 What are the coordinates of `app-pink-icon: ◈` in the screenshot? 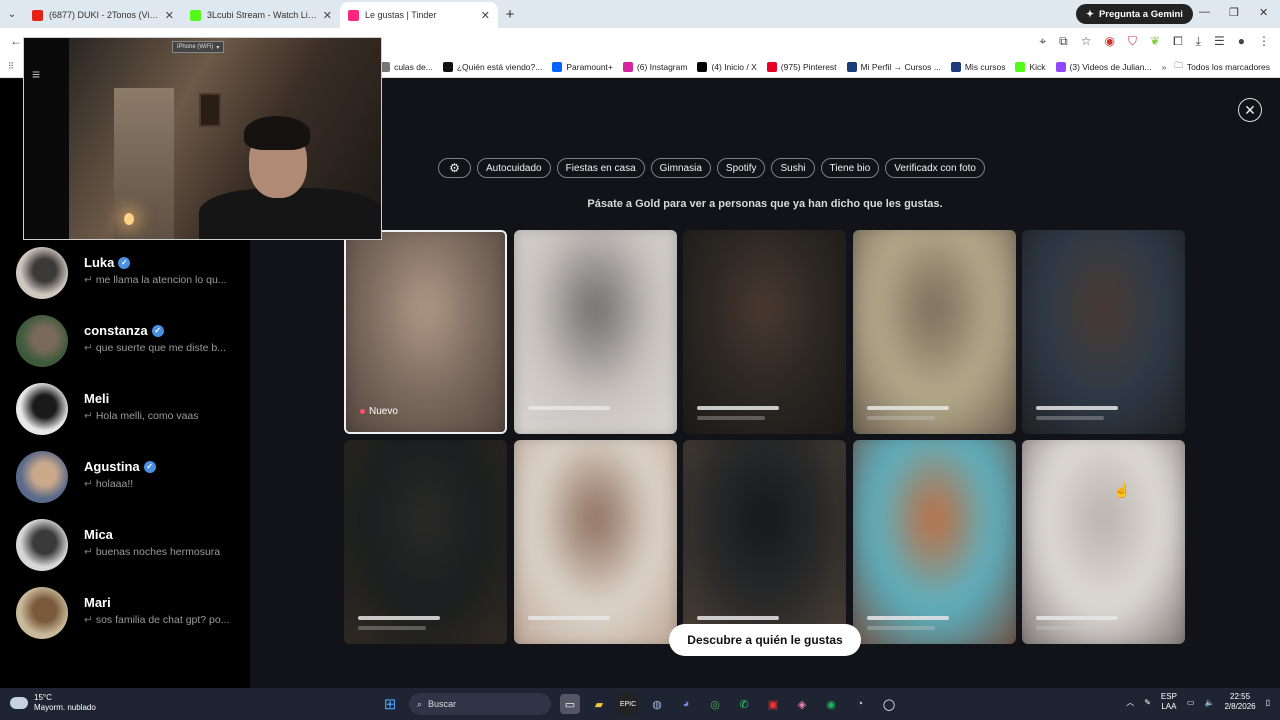 It's located at (802, 704).